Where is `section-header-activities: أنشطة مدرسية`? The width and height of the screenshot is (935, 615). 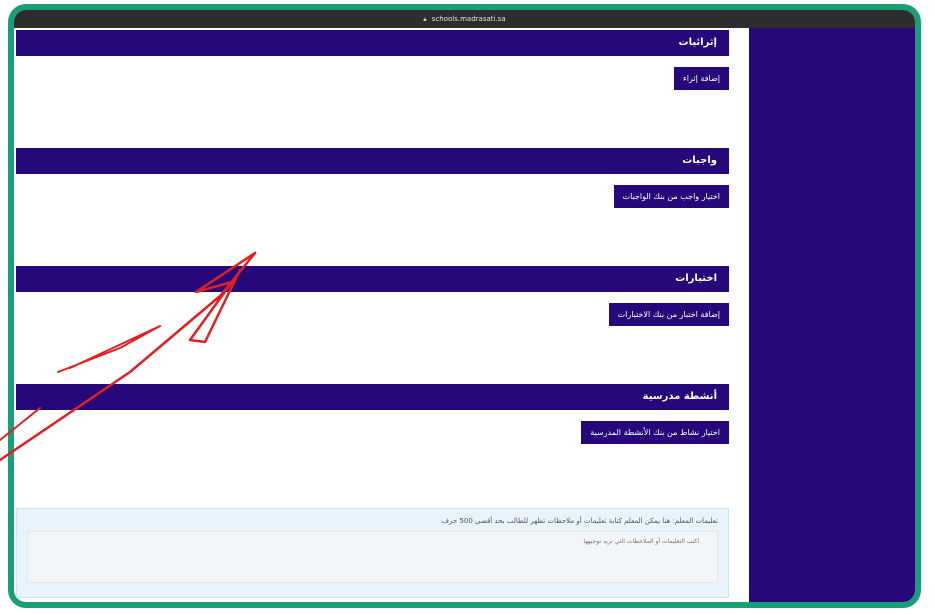 section-header-activities: أنشطة مدرسية is located at coordinates (372, 397).